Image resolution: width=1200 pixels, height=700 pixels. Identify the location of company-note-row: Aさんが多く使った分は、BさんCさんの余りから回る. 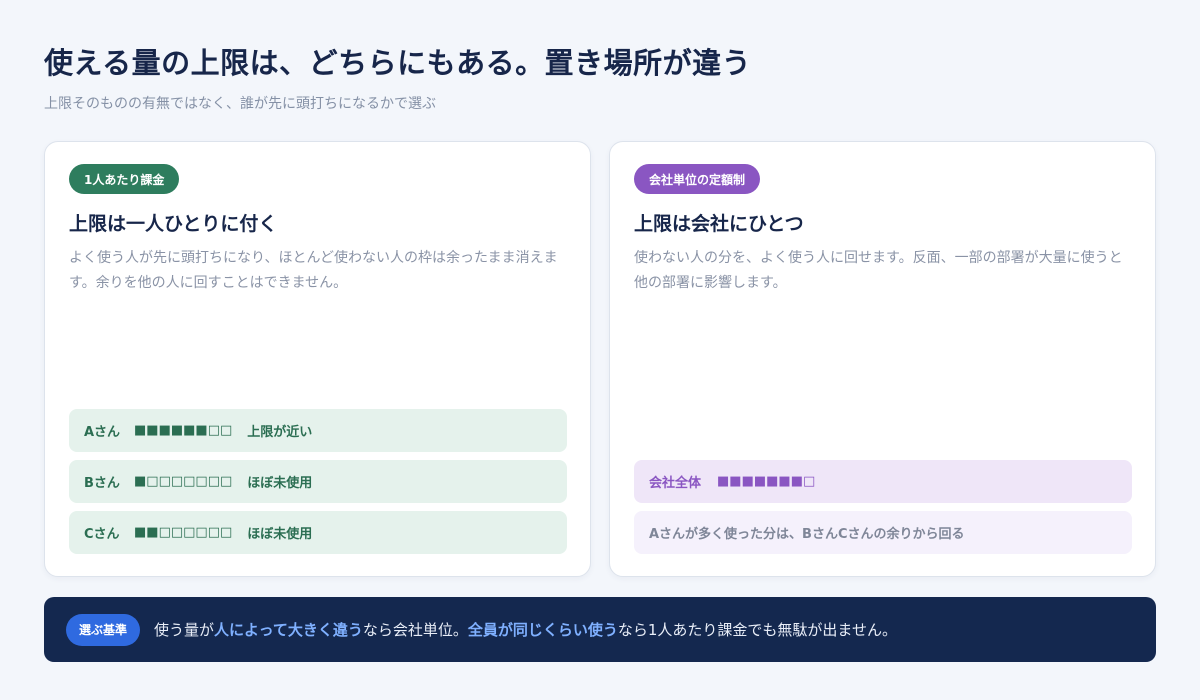
(883, 532).